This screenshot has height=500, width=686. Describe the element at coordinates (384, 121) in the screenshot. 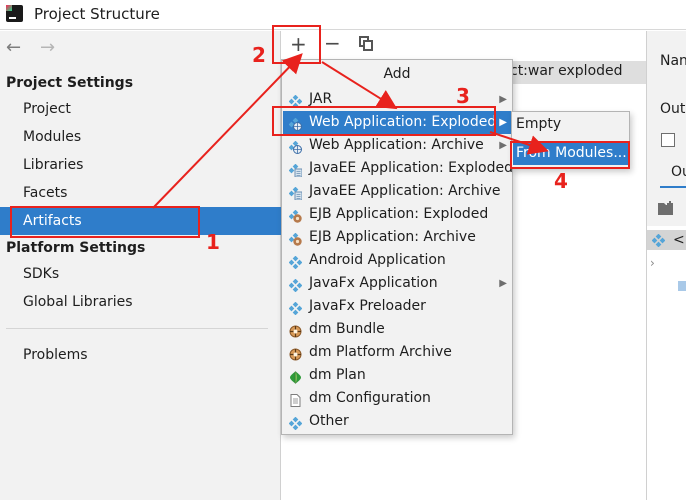

I see `annotation-box-web-exploded` at that location.